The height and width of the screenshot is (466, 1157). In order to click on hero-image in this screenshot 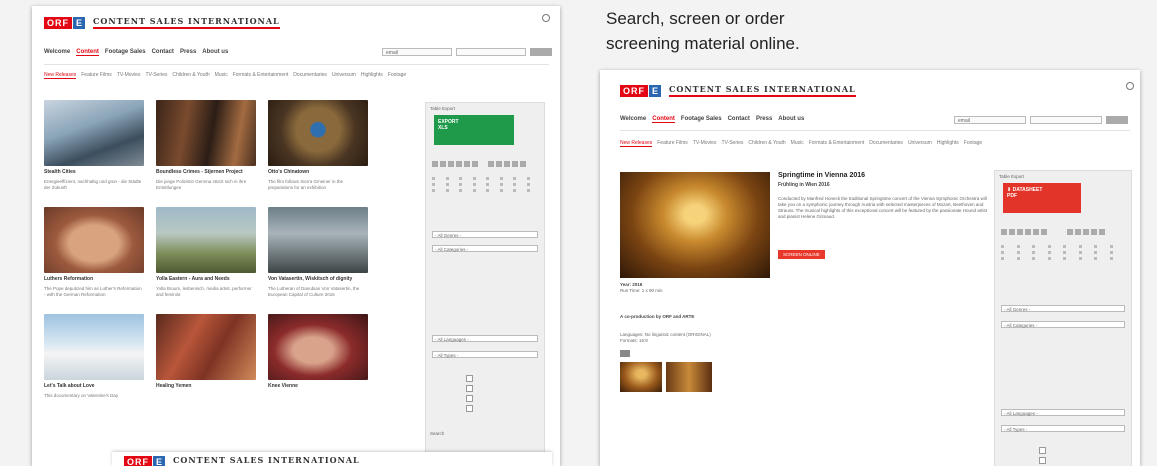, I will do `click(695, 225)`.